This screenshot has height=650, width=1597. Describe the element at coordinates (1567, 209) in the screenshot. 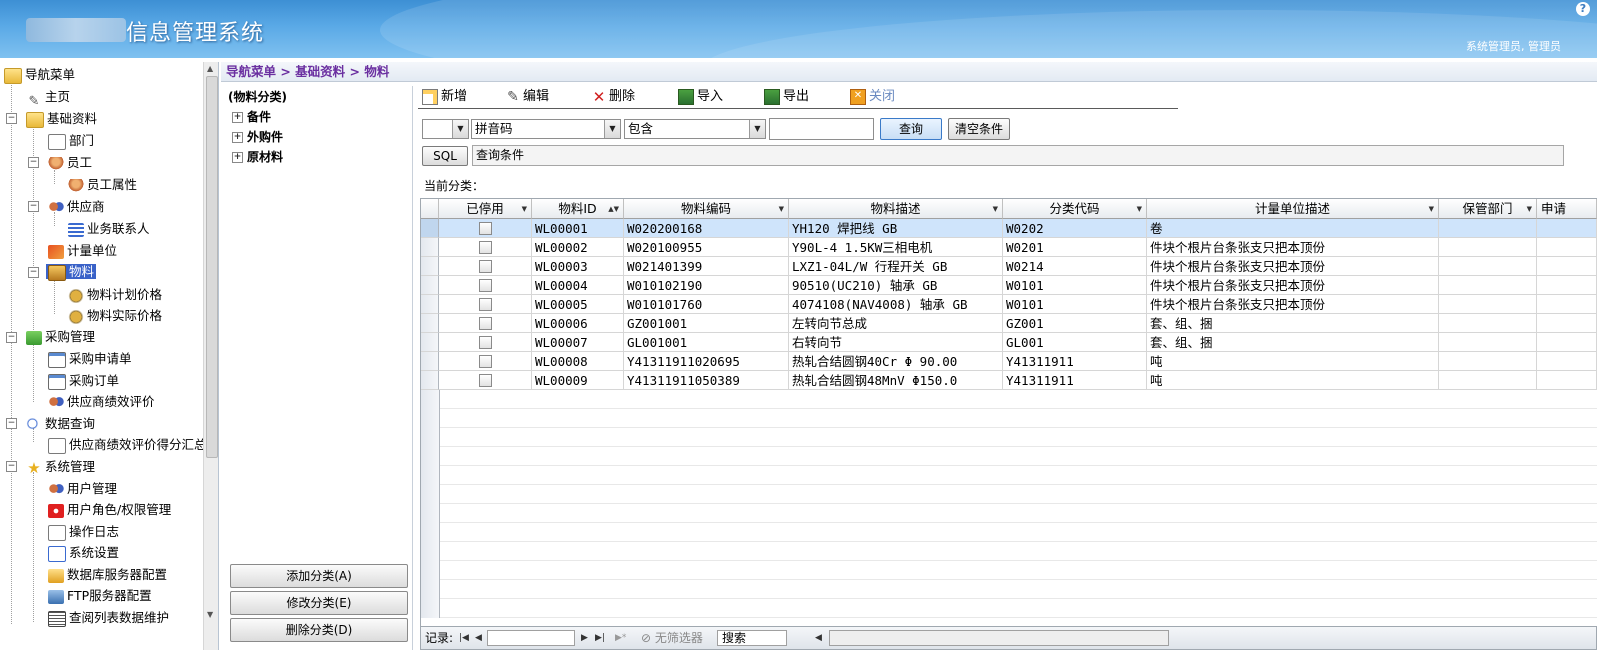

I see `col-apply-header: 申请` at that location.